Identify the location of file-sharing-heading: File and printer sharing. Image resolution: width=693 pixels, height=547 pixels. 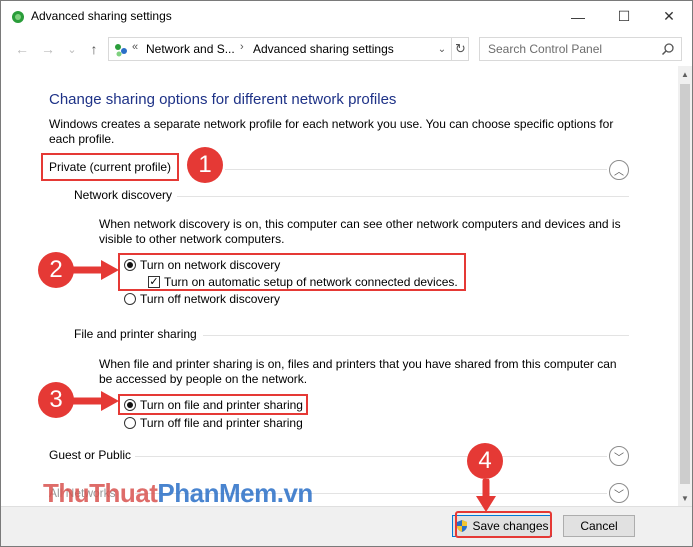
(135, 334).